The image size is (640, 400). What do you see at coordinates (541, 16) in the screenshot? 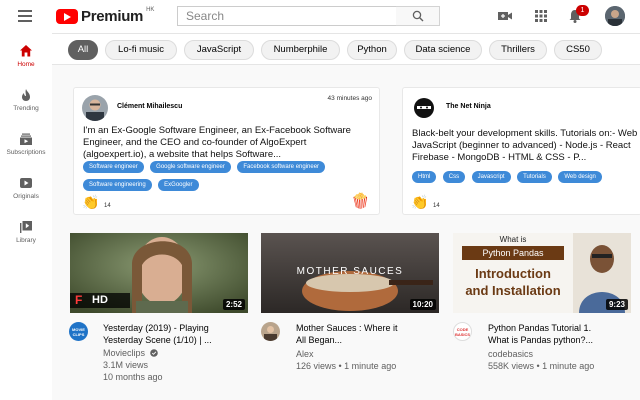
I see `apps-grid-icon` at bounding box center [541, 16].